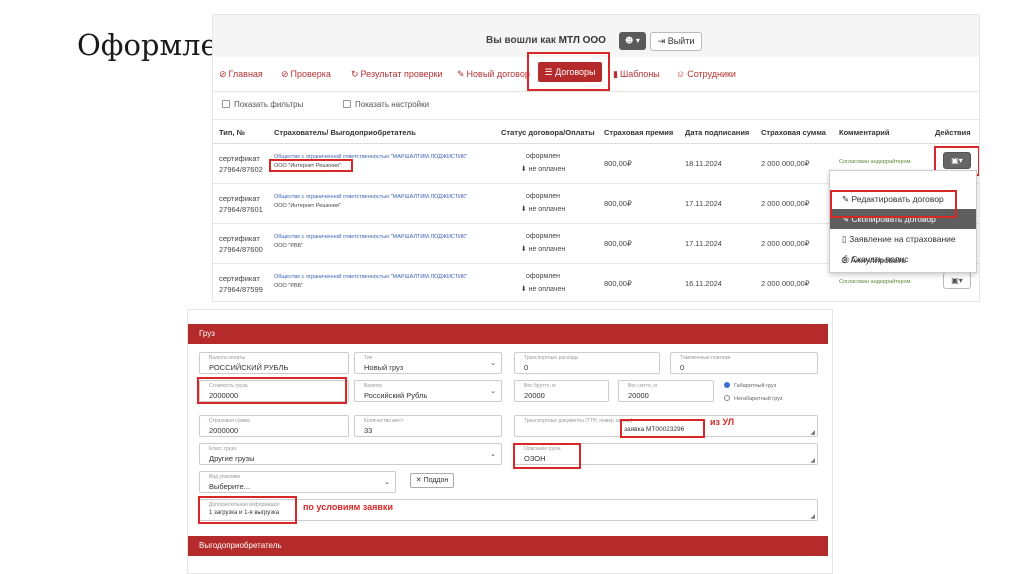 Image resolution: width=1024 pixels, height=574 pixels. Describe the element at coordinates (636, 74) in the screenshot. I see `nav-templates: ▮ Шаблоны` at that location.